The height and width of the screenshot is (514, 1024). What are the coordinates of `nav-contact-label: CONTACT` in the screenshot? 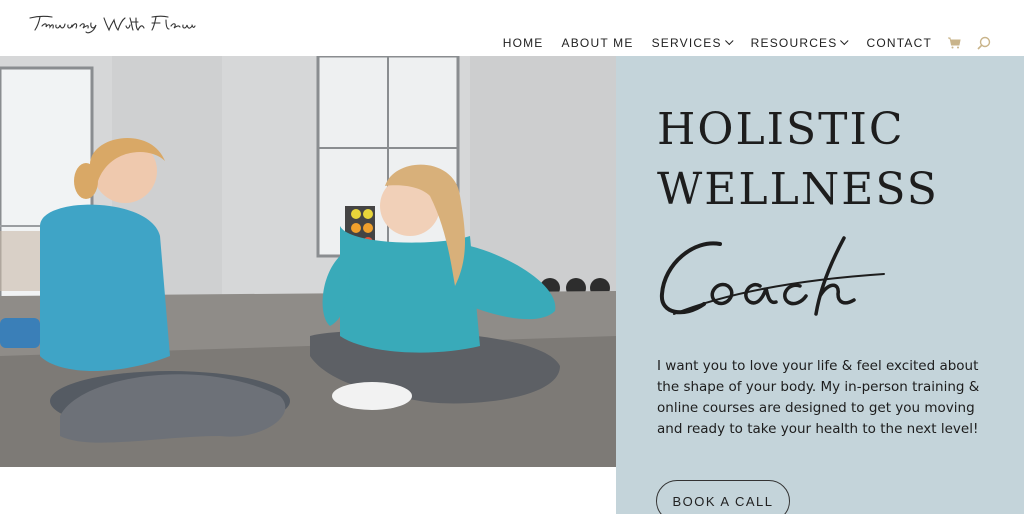 It's located at (899, 43).